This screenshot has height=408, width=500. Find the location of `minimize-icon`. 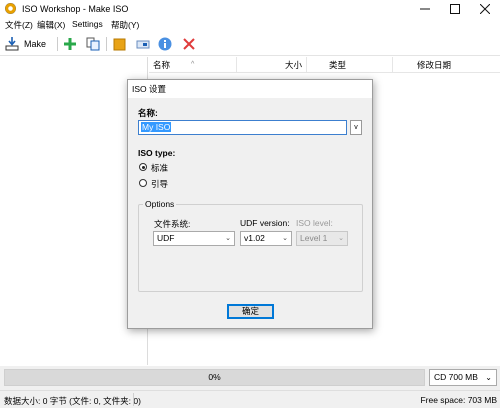

minimize-icon is located at coordinates (425, 9).